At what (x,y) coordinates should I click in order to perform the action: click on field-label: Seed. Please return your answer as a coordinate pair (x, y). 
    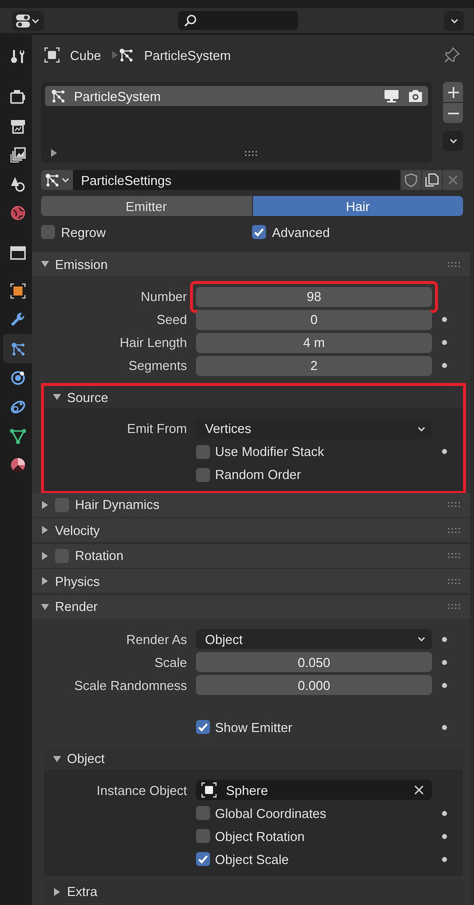
    Looking at the image, I should click on (172, 319).